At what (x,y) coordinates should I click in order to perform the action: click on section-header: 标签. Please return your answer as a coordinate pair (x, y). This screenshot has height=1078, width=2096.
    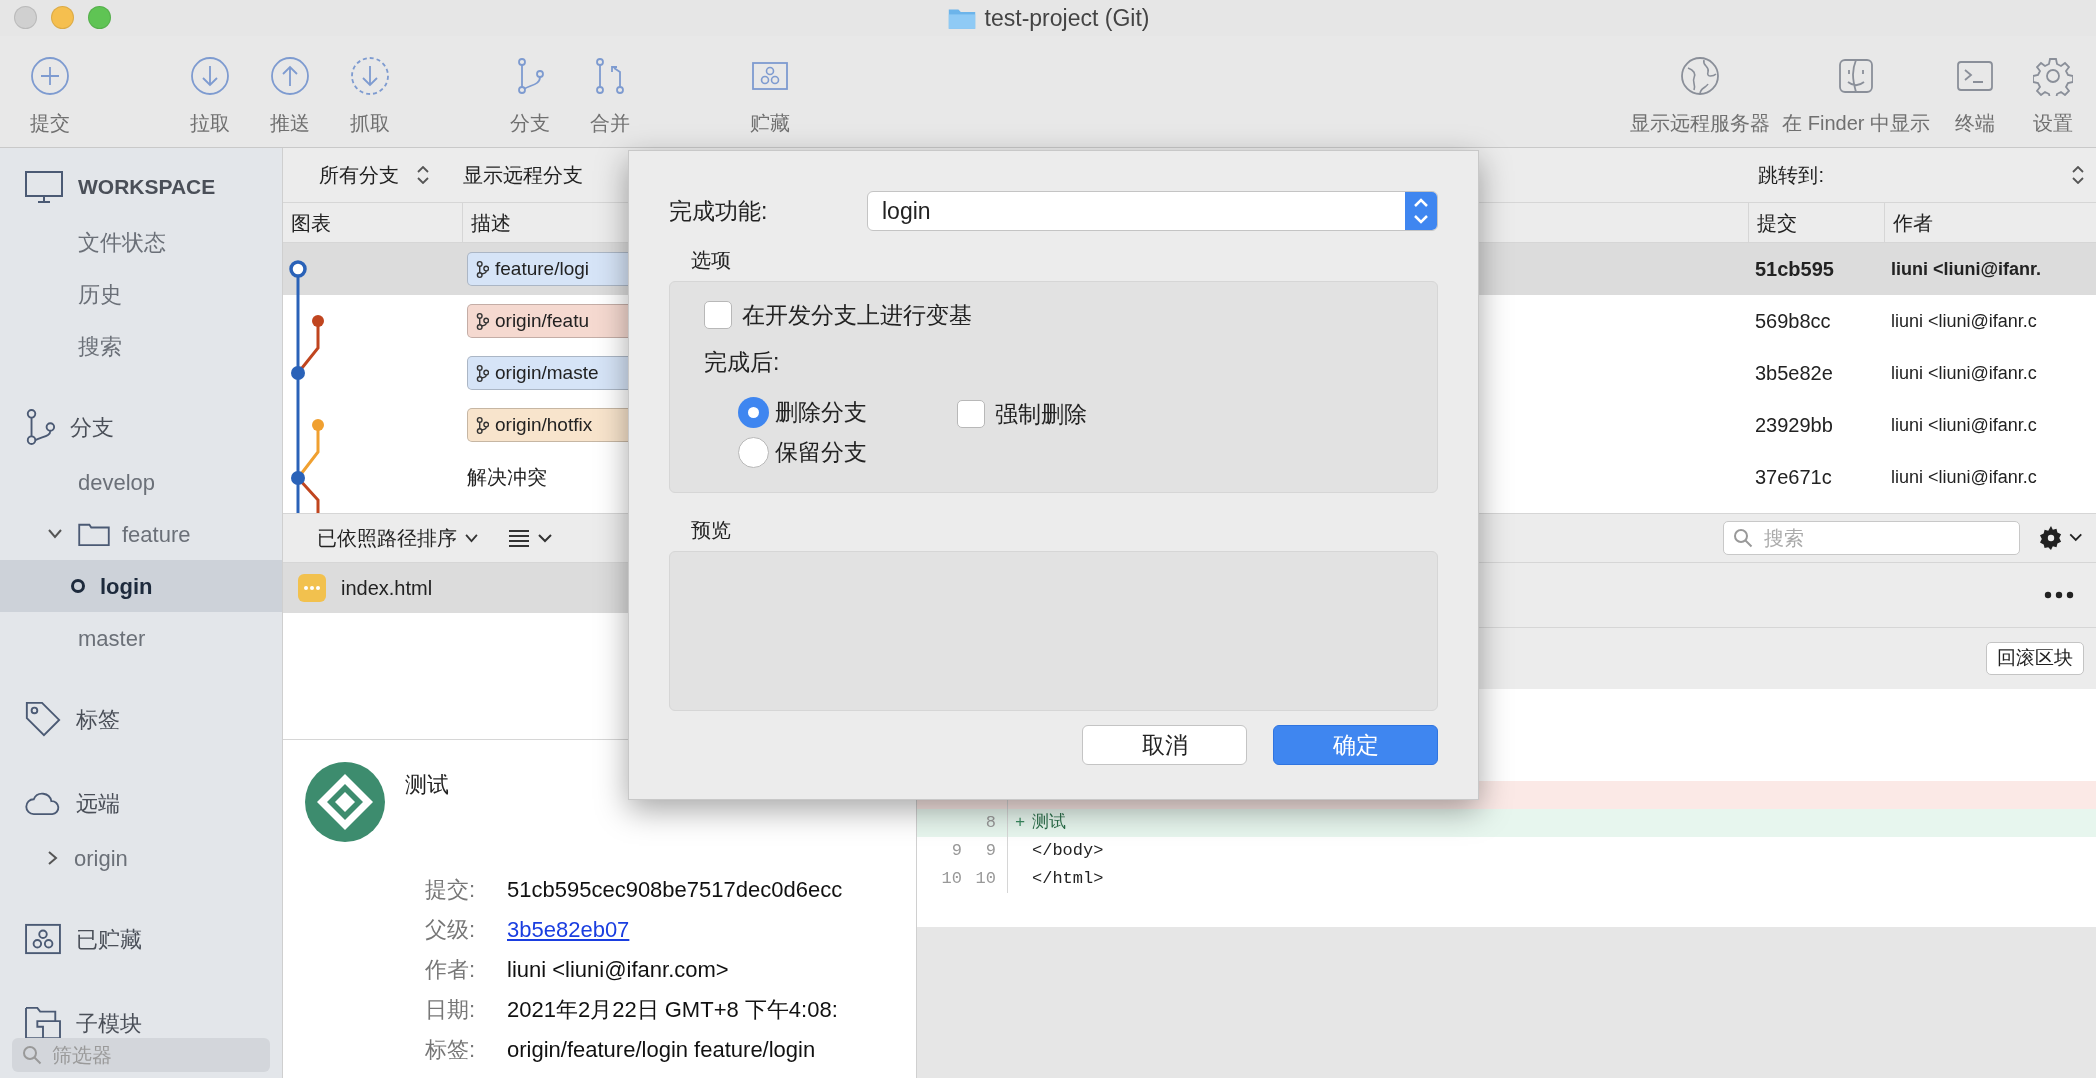
    Looking at the image, I should click on (98, 719).